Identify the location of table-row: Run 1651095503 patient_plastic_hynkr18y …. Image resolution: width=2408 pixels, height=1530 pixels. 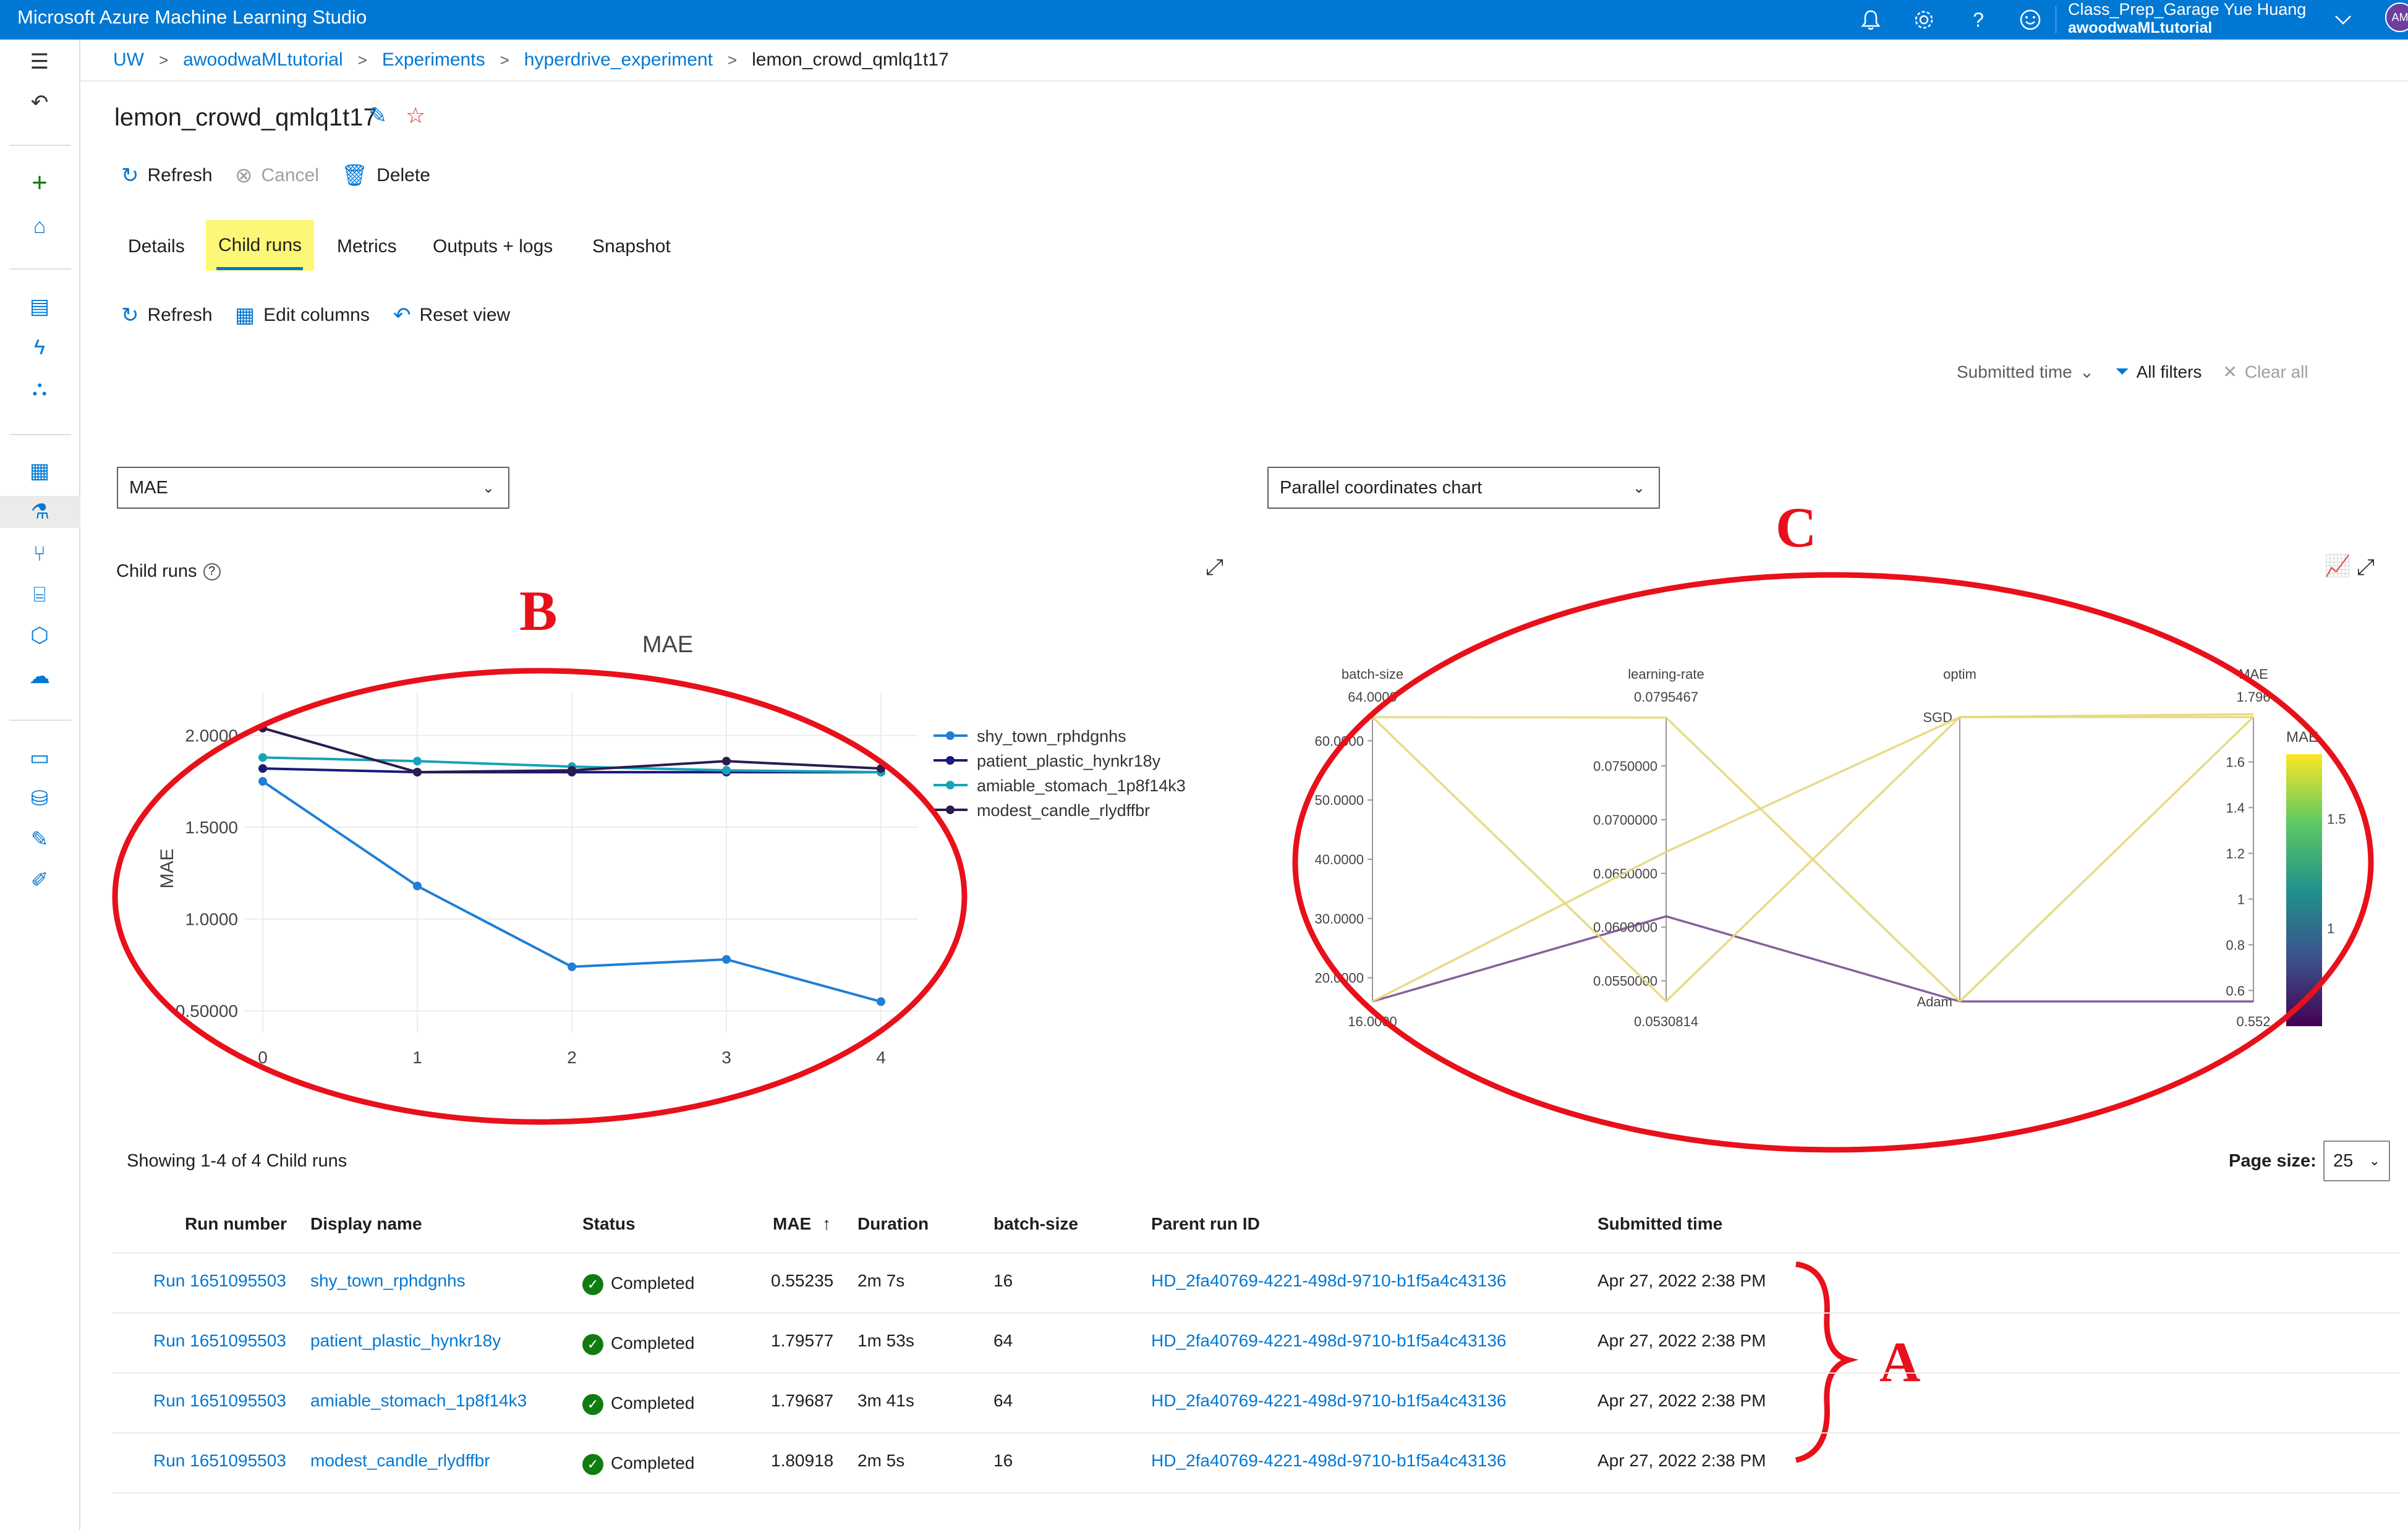
(1256, 1344).